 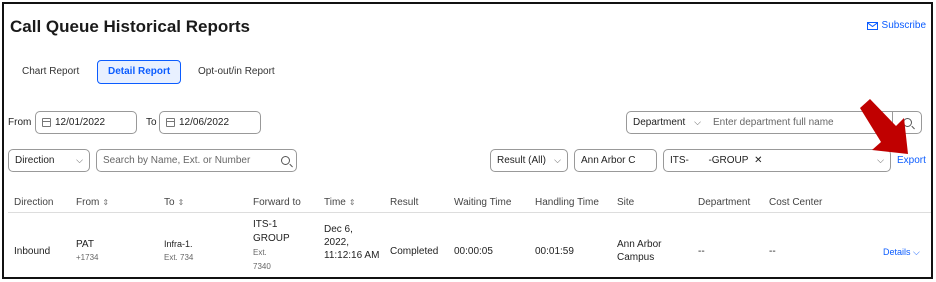 I want to click on tab-opt-out-in-report: Opt-out/in Report, so click(x=236, y=72).